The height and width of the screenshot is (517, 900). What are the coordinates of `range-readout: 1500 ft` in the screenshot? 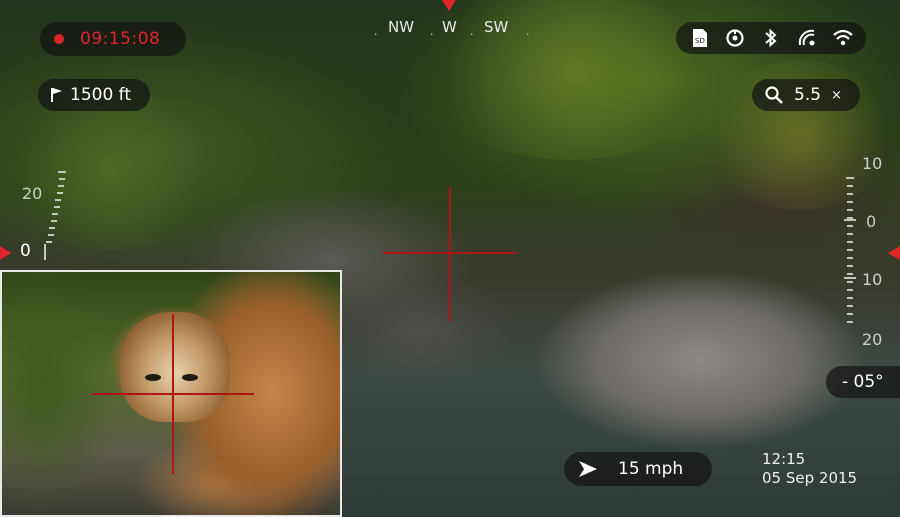 It's located at (94, 95).